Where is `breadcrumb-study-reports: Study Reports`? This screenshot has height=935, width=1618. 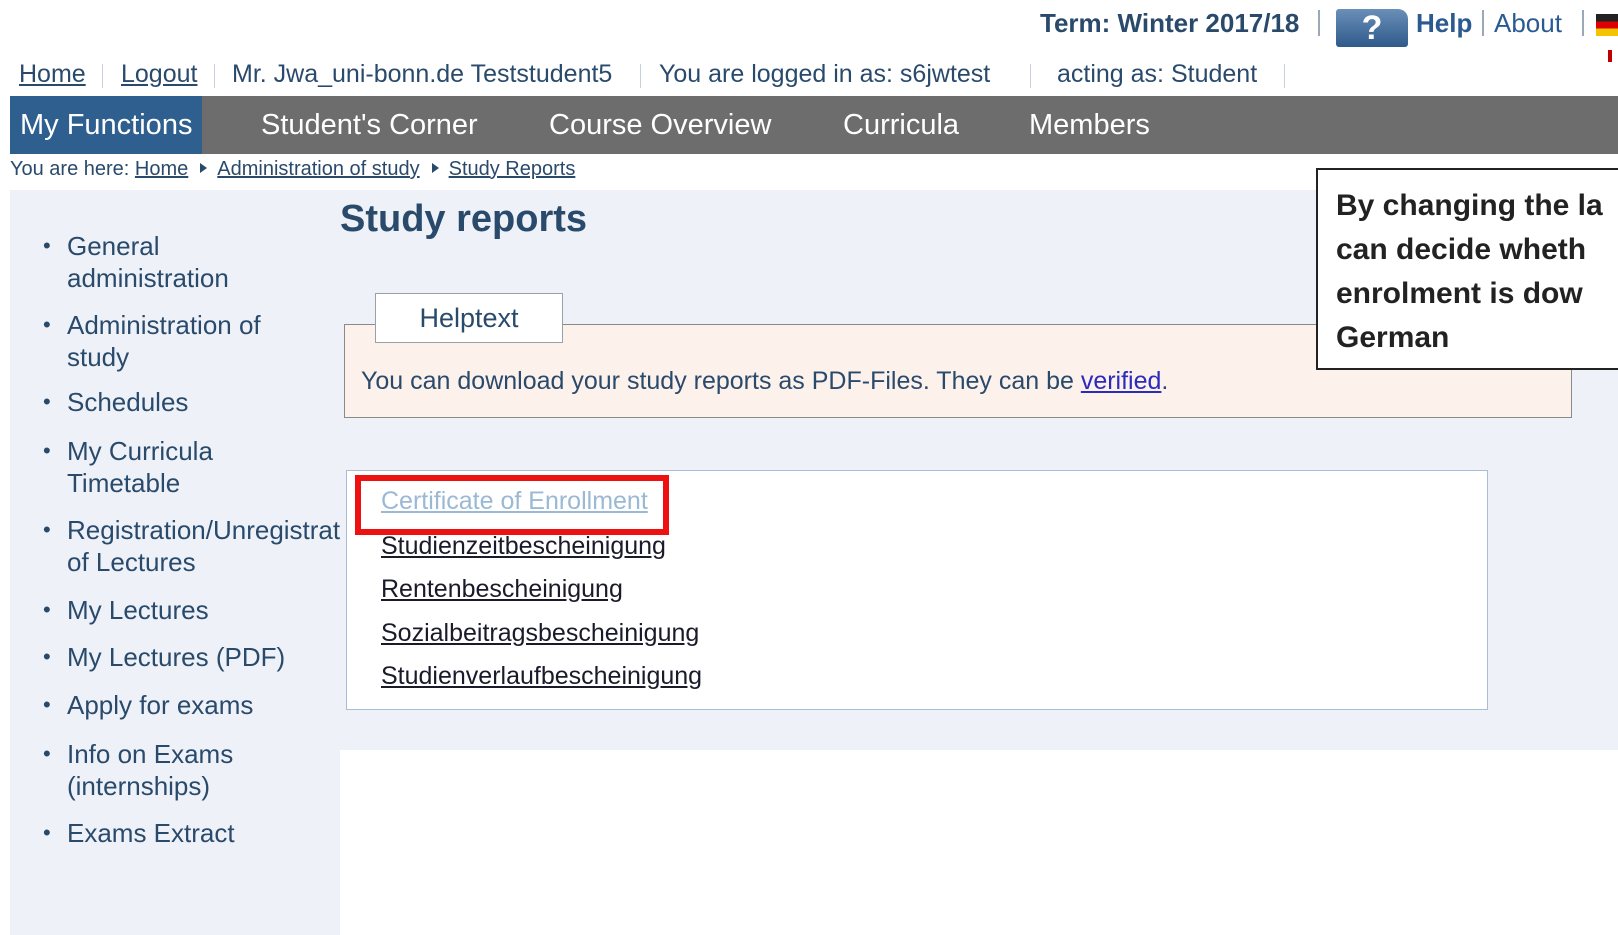 breadcrumb-study-reports: Study Reports is located at coordinates (512, 169).